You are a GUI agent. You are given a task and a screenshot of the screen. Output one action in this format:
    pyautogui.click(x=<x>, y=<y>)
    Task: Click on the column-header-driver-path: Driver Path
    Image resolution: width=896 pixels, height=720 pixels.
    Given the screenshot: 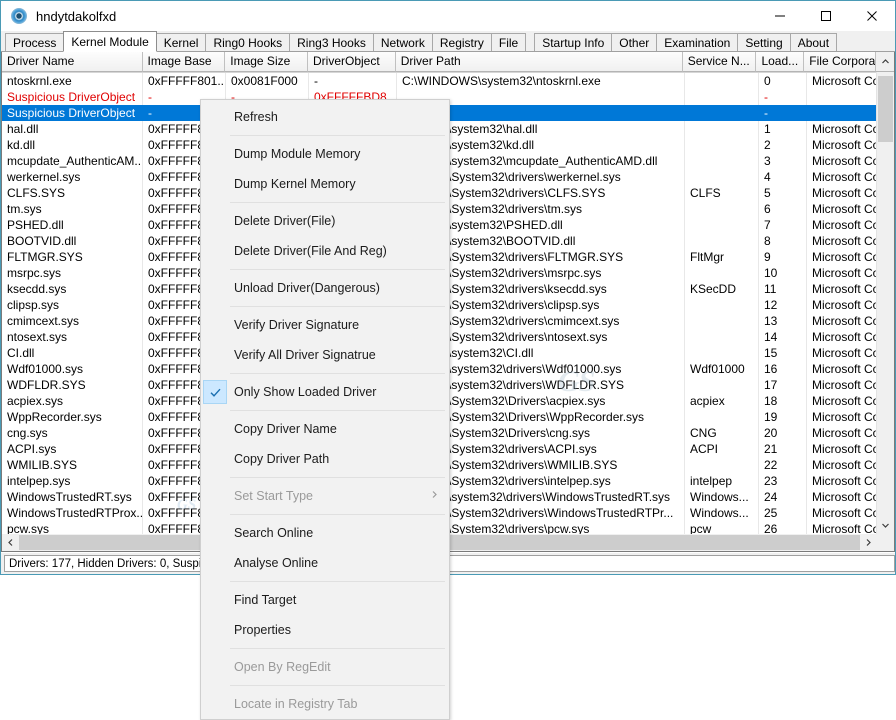 What is the action you would take?
    pyautogui.click(x=539, y=62)
    